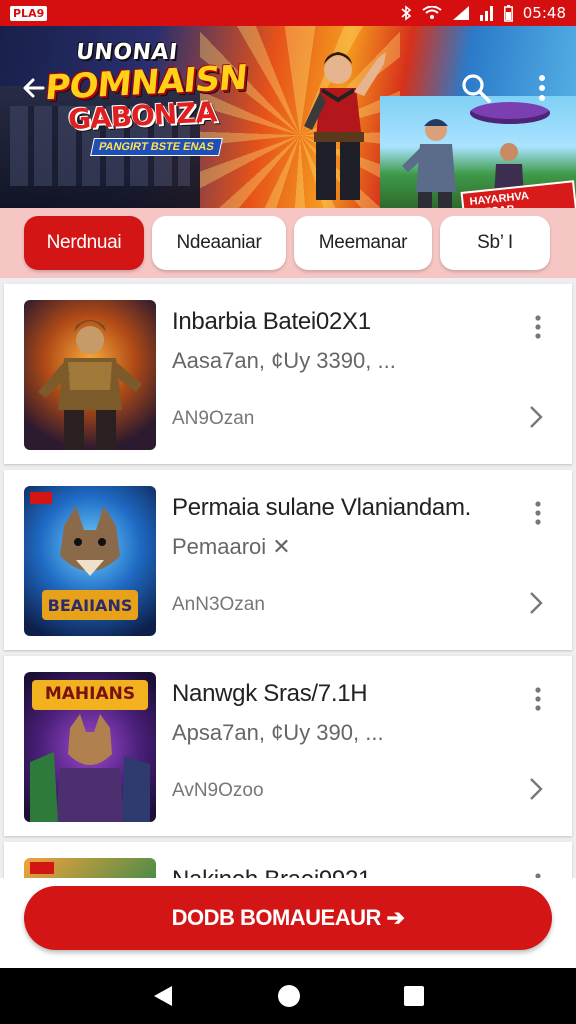 Image resolution: width=576 pixels, height=1024 pixels. I want to click on nav-back-icon, so click(163, 996).